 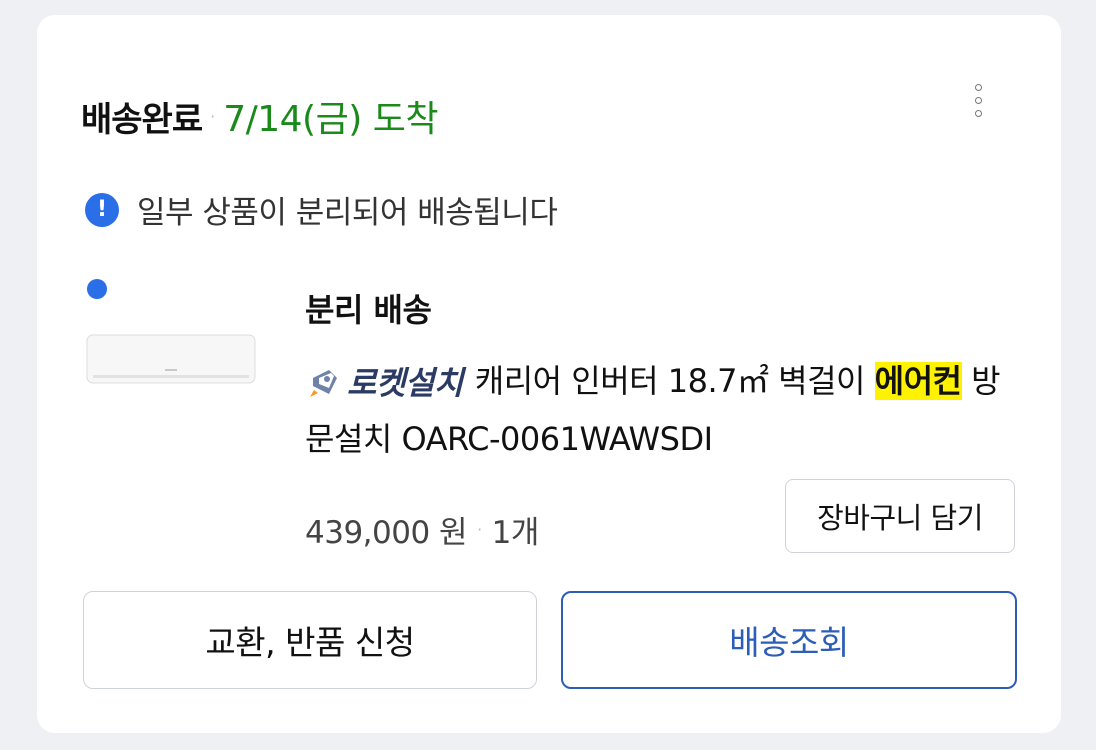 What do you see at coordinates (310, 640) in the screenshot?
I see `exchange-return-button: 교환, 반품 신청` at bounding box center [310, 640].